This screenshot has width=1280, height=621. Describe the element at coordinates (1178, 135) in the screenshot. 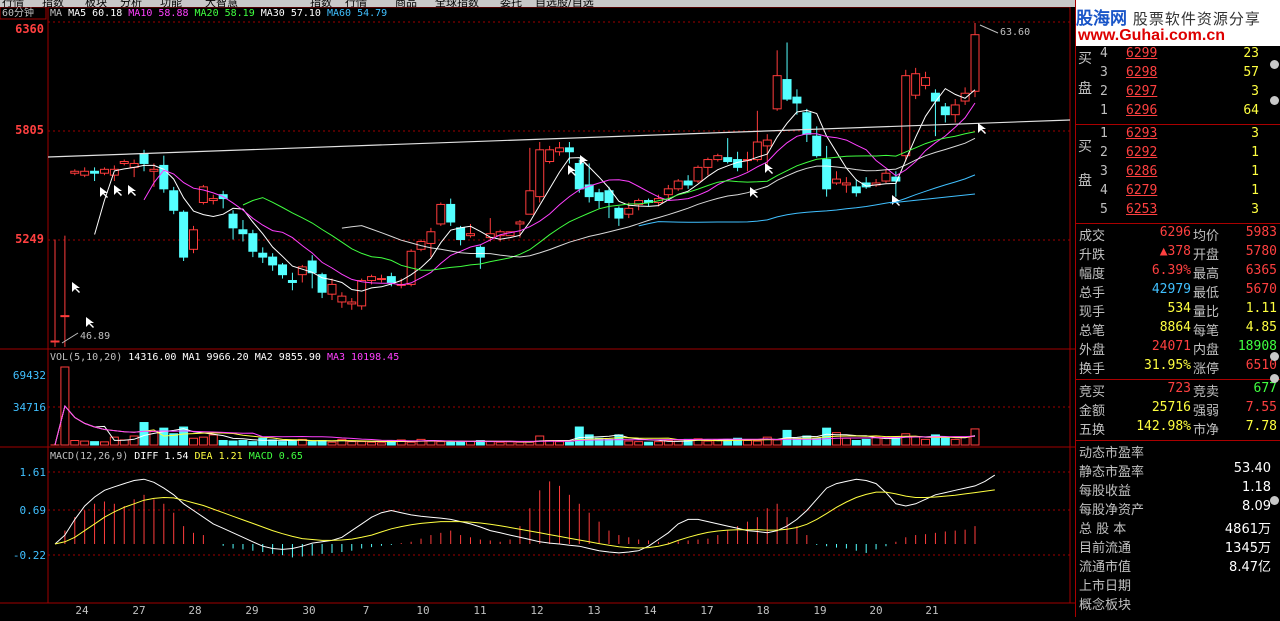

I see `bid-level-row: 162933` at that location.